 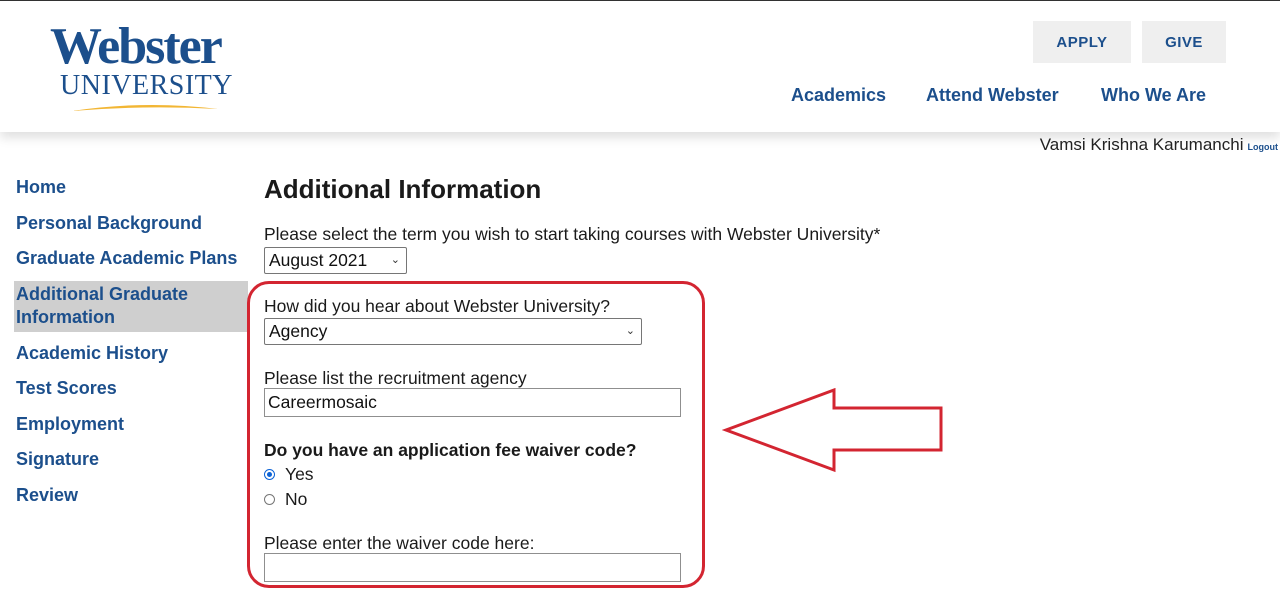 I want to click on sidebar-item-graduate-academic-plans: Graduate Academic Plans, so click(x=131, y=259).